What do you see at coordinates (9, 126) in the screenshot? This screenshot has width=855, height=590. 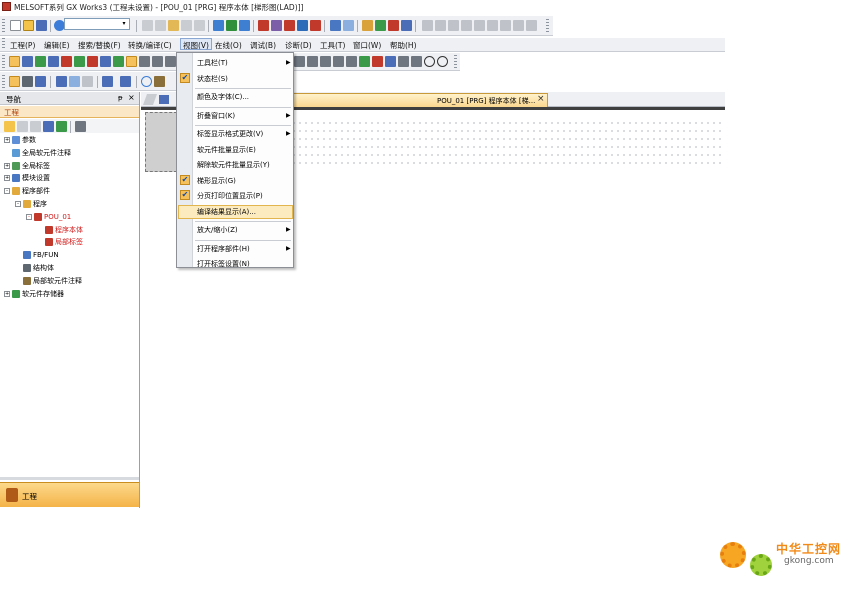 I see `project-icon` at bounding box center [9, 126].